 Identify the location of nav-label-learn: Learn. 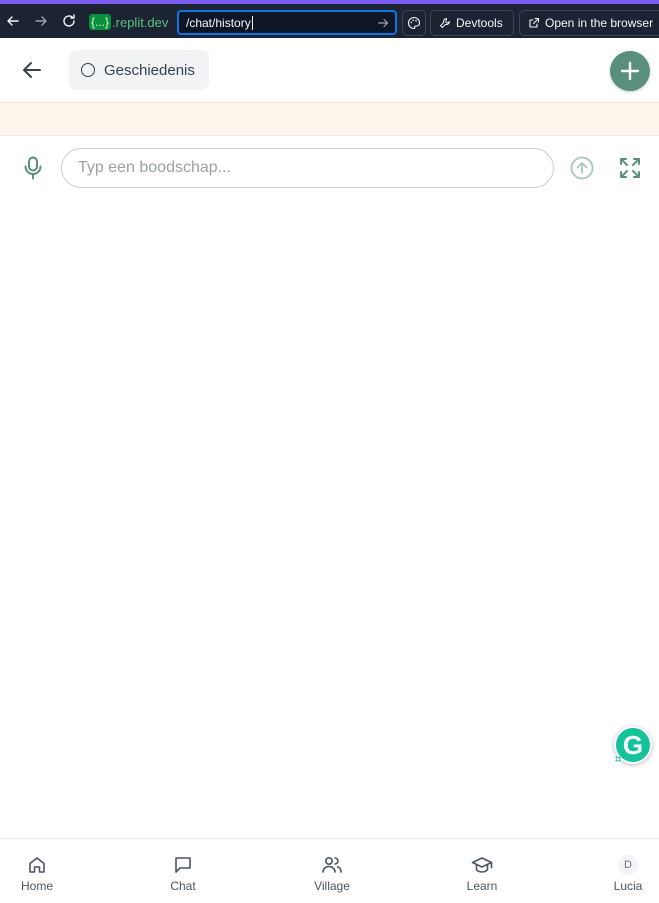
(482, 886).